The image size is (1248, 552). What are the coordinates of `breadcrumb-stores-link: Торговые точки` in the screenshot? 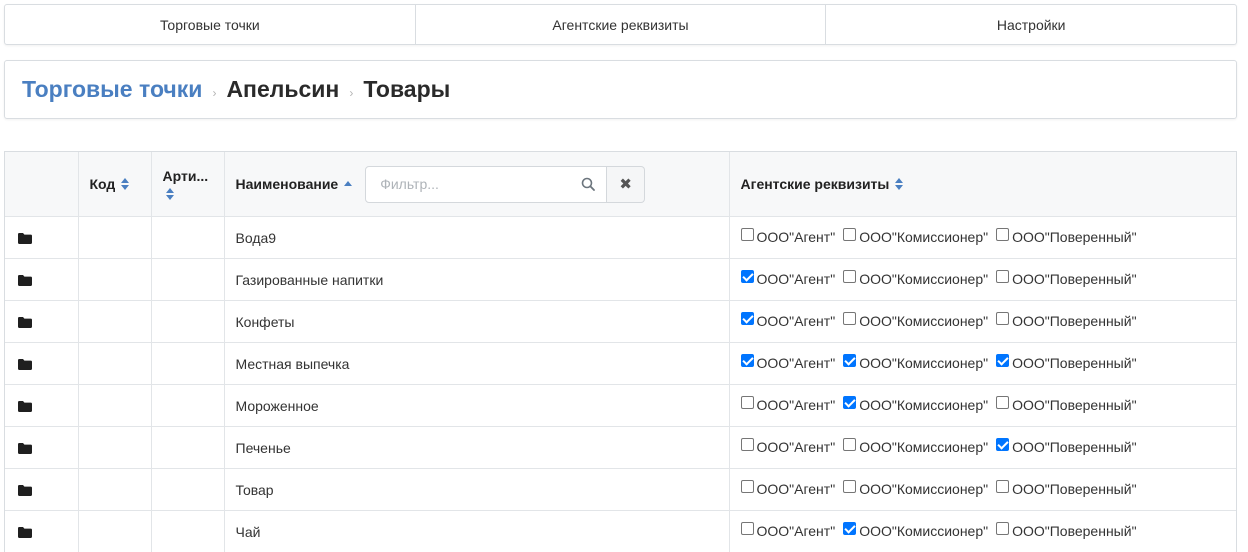 It's located at (112, 89).